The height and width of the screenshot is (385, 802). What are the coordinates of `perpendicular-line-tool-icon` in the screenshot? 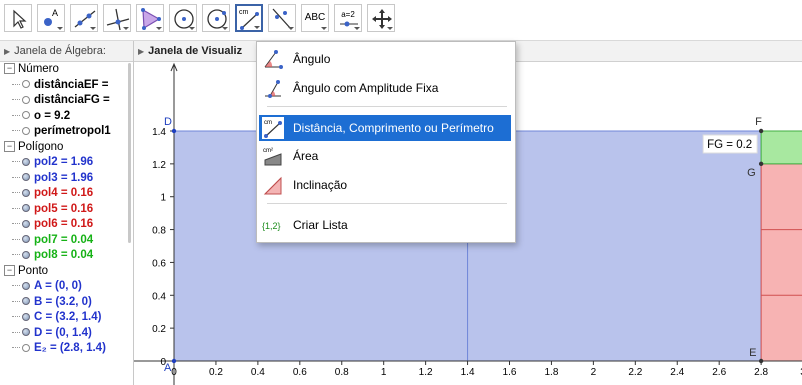 It's located at (117, 18).